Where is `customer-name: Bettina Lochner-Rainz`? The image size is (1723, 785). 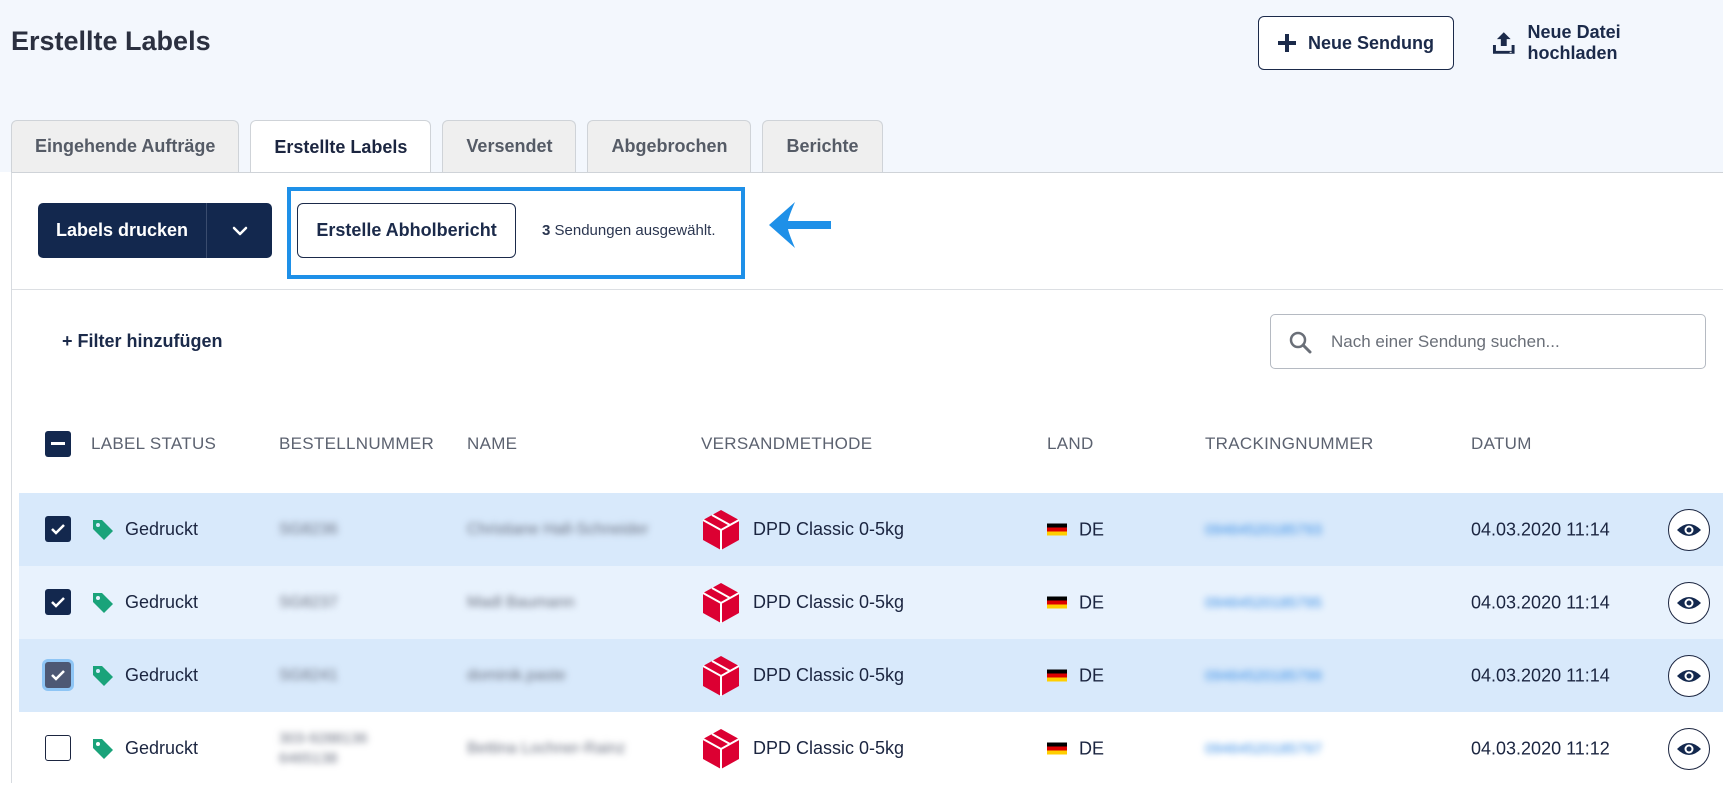
customer-name: Bettina Lochner-Rainz is located at coordinates (546, 748).